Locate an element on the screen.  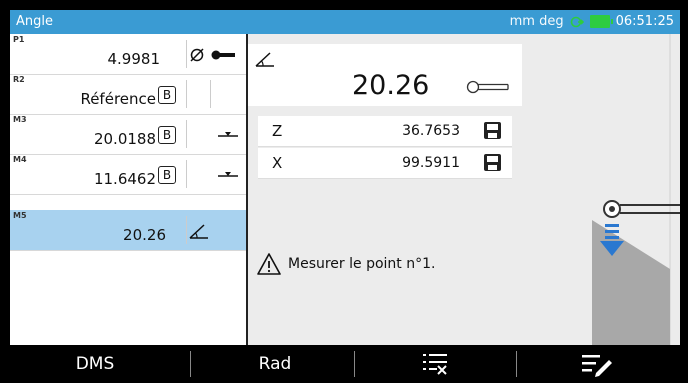
title-bar: Angle mm deg 06:51:25 is located at coordinates (345, 22).